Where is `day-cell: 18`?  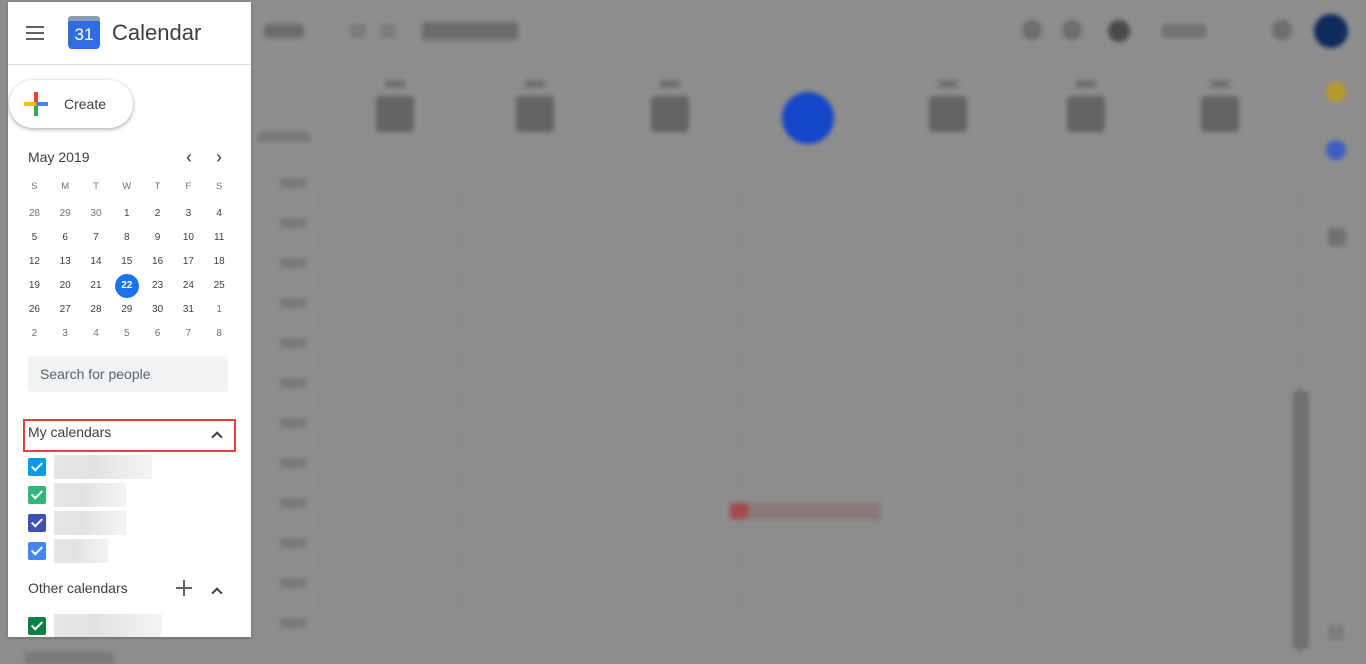
day-cell: 18 is located at coordinates (219, 262).